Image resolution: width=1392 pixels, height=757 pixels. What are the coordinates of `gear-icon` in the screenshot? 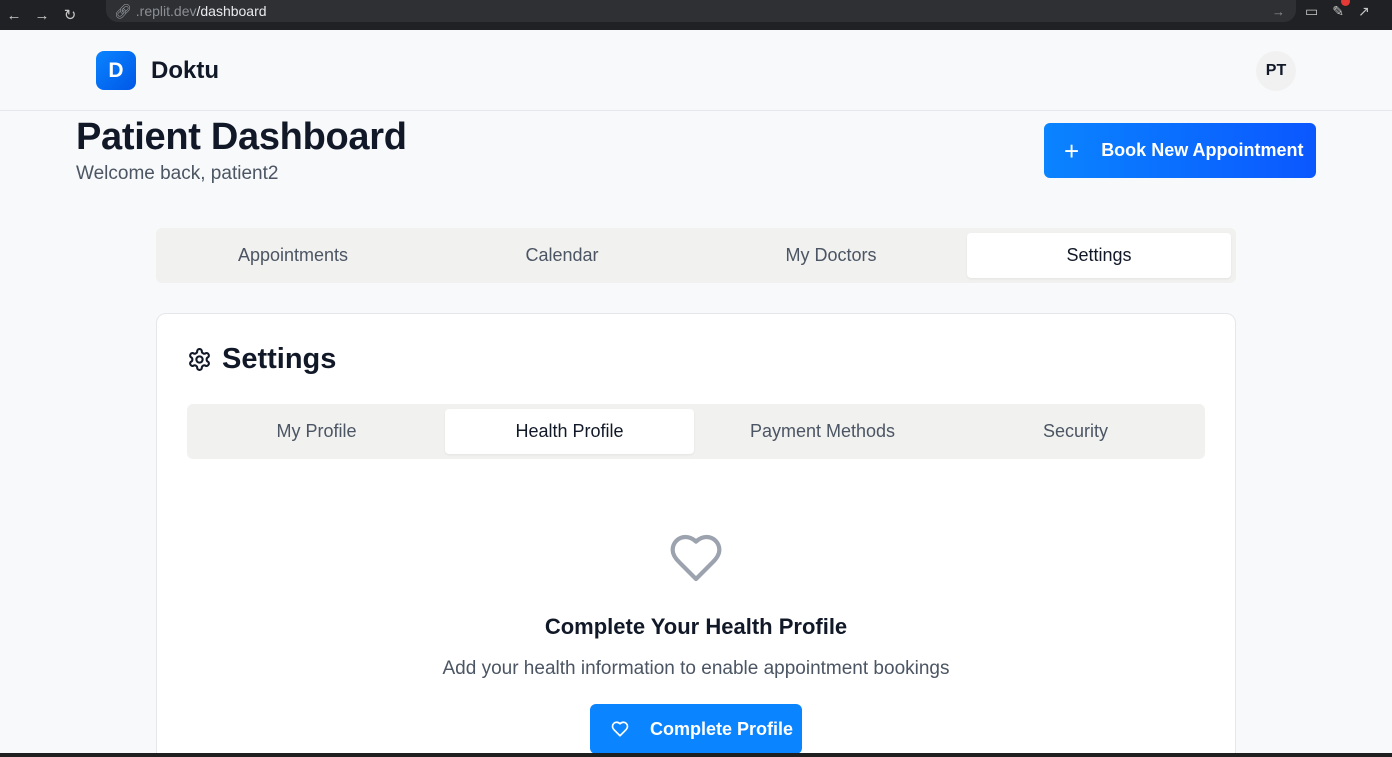 It's located at (199, 359).